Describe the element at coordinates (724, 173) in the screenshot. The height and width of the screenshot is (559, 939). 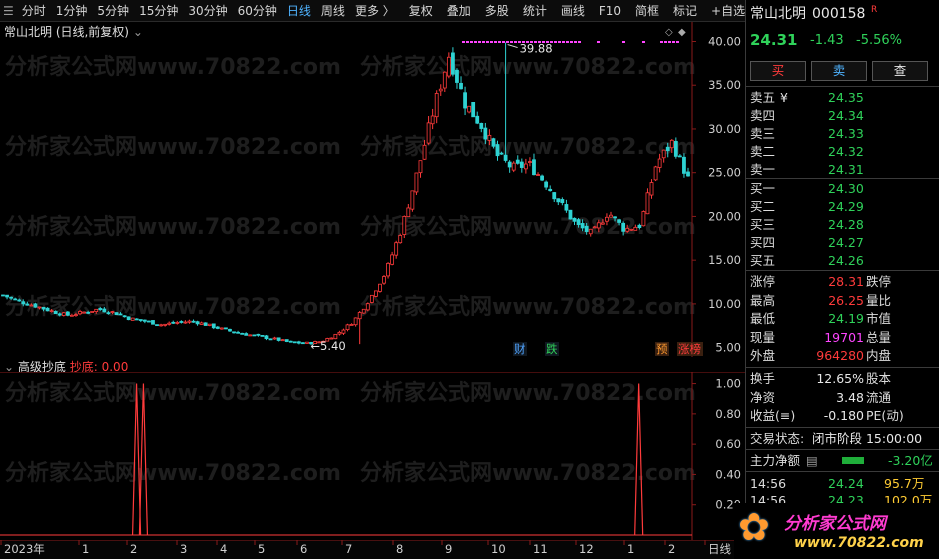
I see `y-tick-label: 25.00` at that location.